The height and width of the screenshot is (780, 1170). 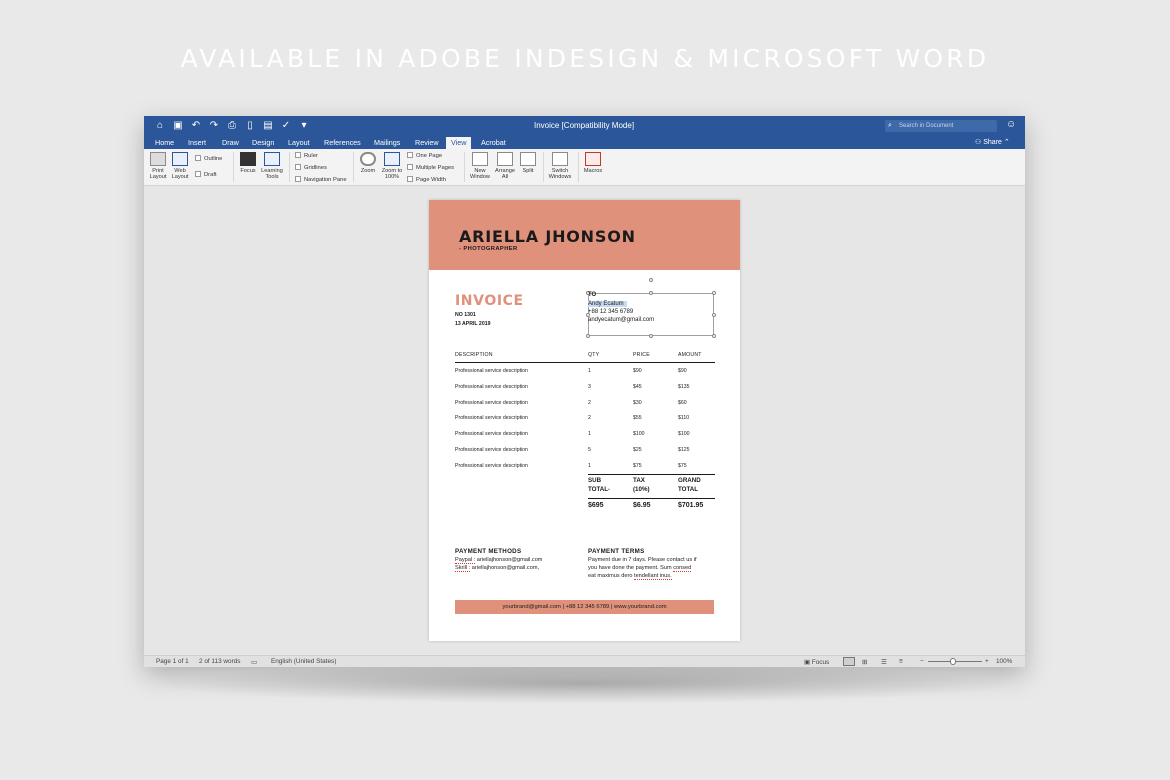 What do you see at coordinates (387, 143) in the screenshot?
I see `tab-mailings: Mailings` at bounding box center [387, 143].